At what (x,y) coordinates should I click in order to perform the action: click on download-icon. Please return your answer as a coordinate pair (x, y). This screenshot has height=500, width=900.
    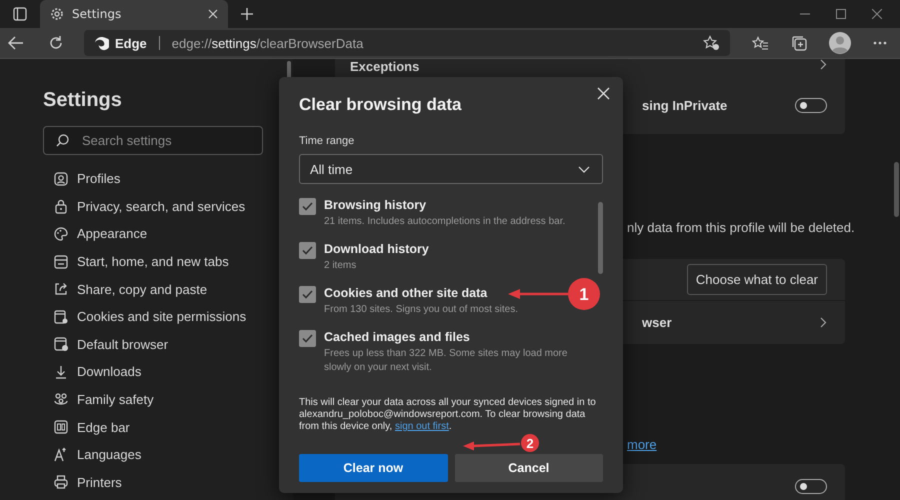
    Looking at the image, I should click on (61, 372).